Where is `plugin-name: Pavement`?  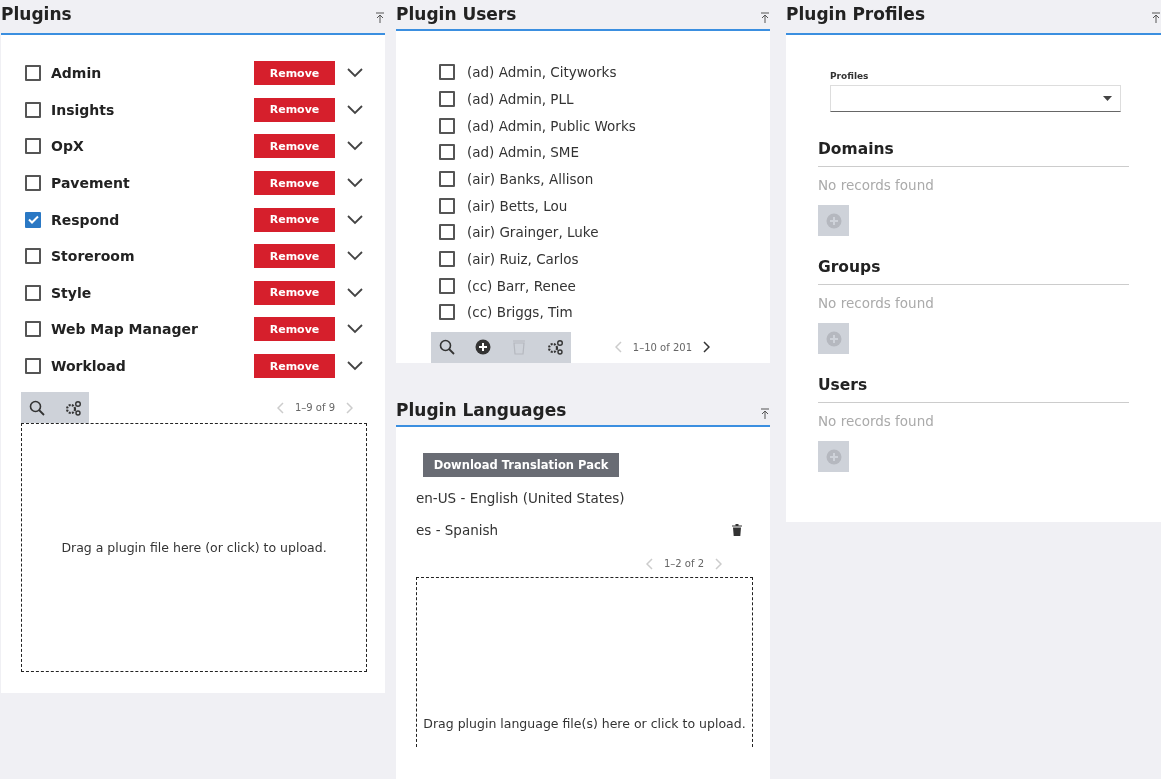
plugin-name: Pavement is located at coordinates (91, 183).